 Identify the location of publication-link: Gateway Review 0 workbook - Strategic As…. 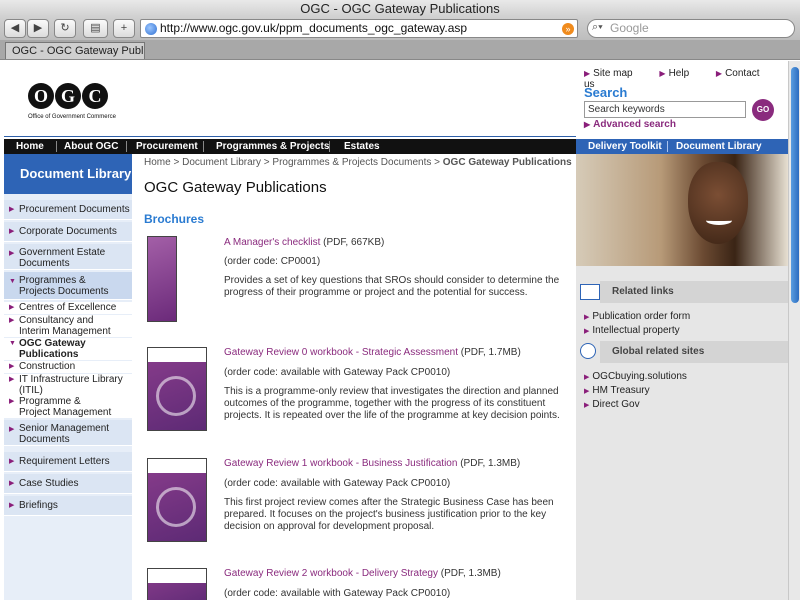
(341, 352).